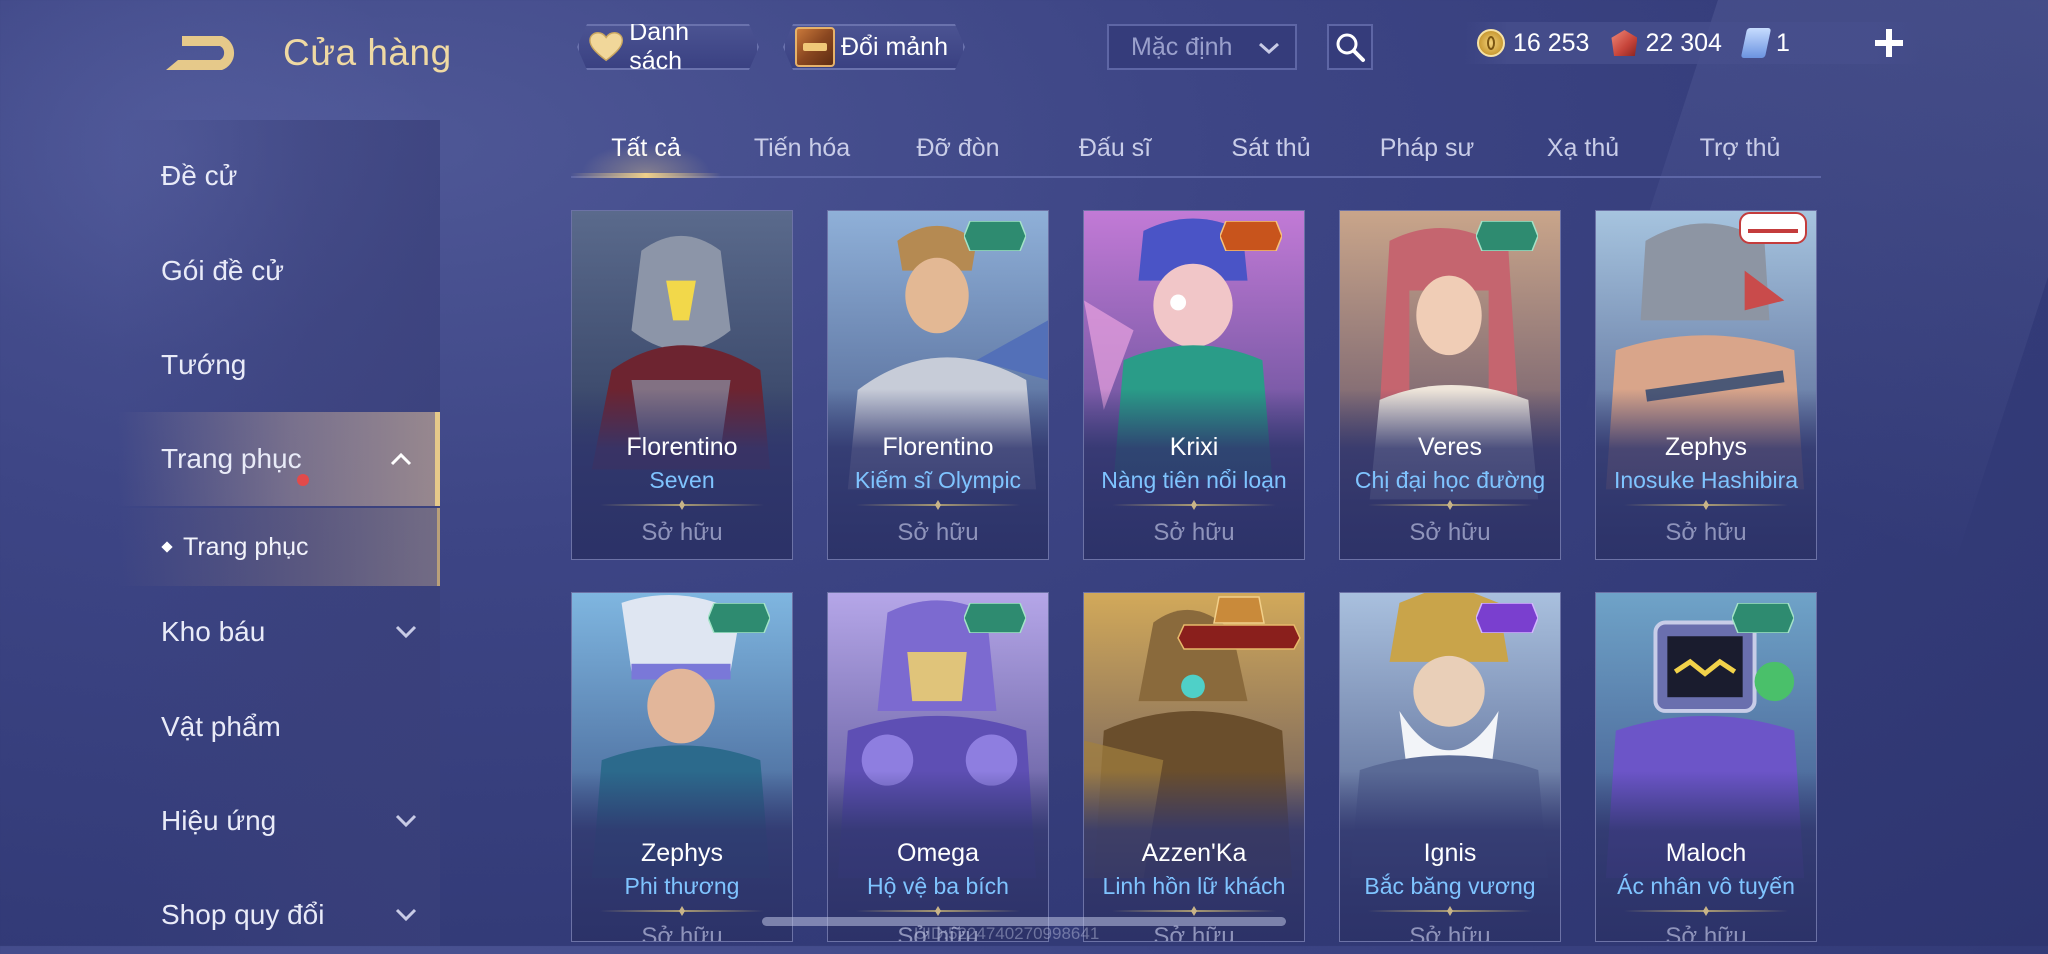 The image size is (2048, 954). Describe the element at coordinates (279, 365) in the screenshot. I see `sidebar-item-heroes: Tướng` at that location.